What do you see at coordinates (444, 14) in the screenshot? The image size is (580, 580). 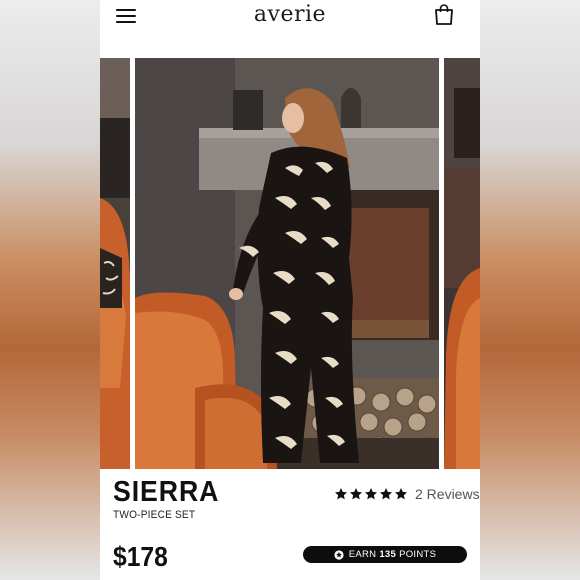 I see `shopping-bag-icon` at bounding box center [444, 14].